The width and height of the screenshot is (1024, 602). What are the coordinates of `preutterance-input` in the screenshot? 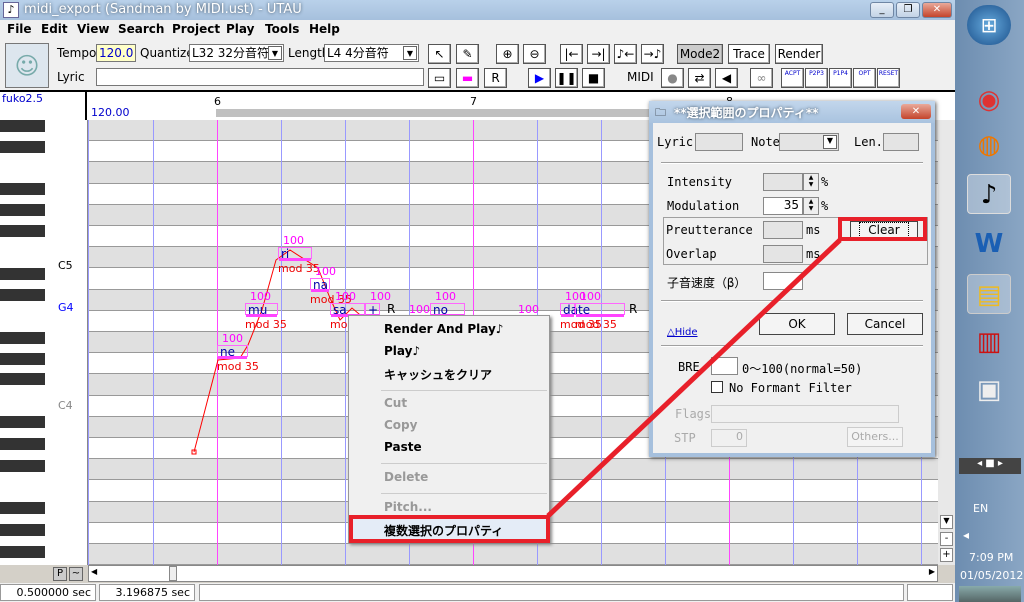 It's located at (783, 230).